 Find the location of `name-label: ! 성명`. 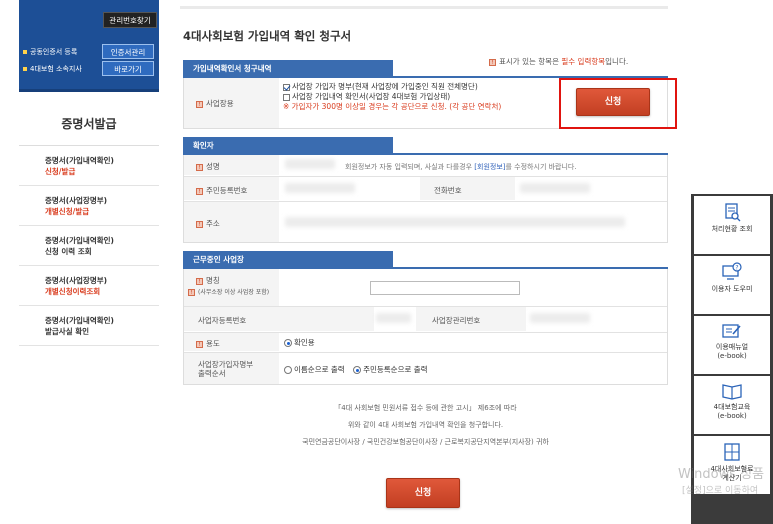

name-label: ! 성명 is located at coordinates (231, 165).